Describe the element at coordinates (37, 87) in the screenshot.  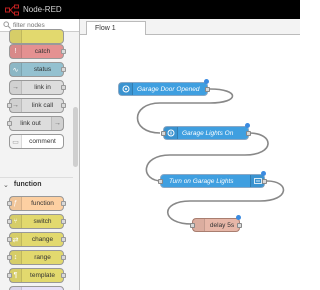
I see `palette-node-link-in: → link in` at that location.